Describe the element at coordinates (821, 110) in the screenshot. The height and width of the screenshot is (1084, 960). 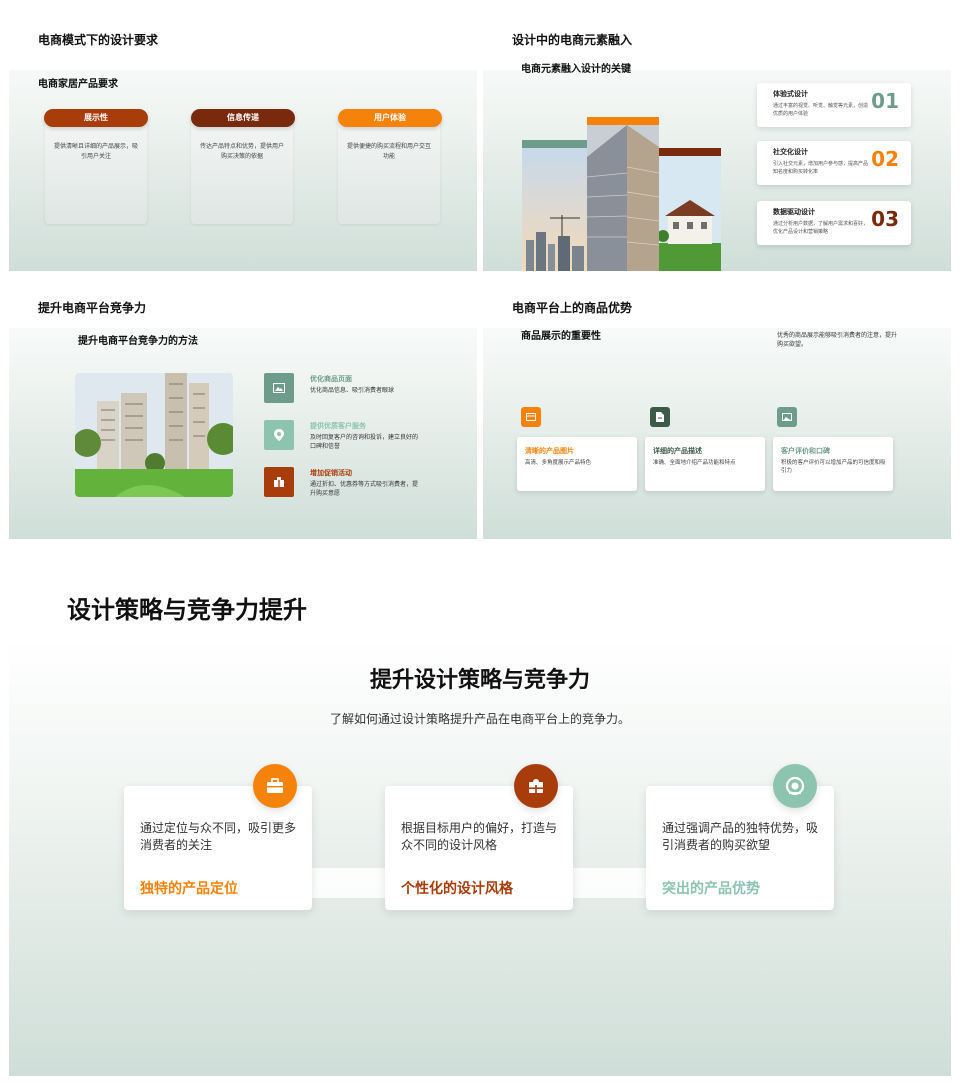
I see `feature-desc: 通过丰富的视觉、听觉、触觉等元素，创造优质的用户体验` at that location.